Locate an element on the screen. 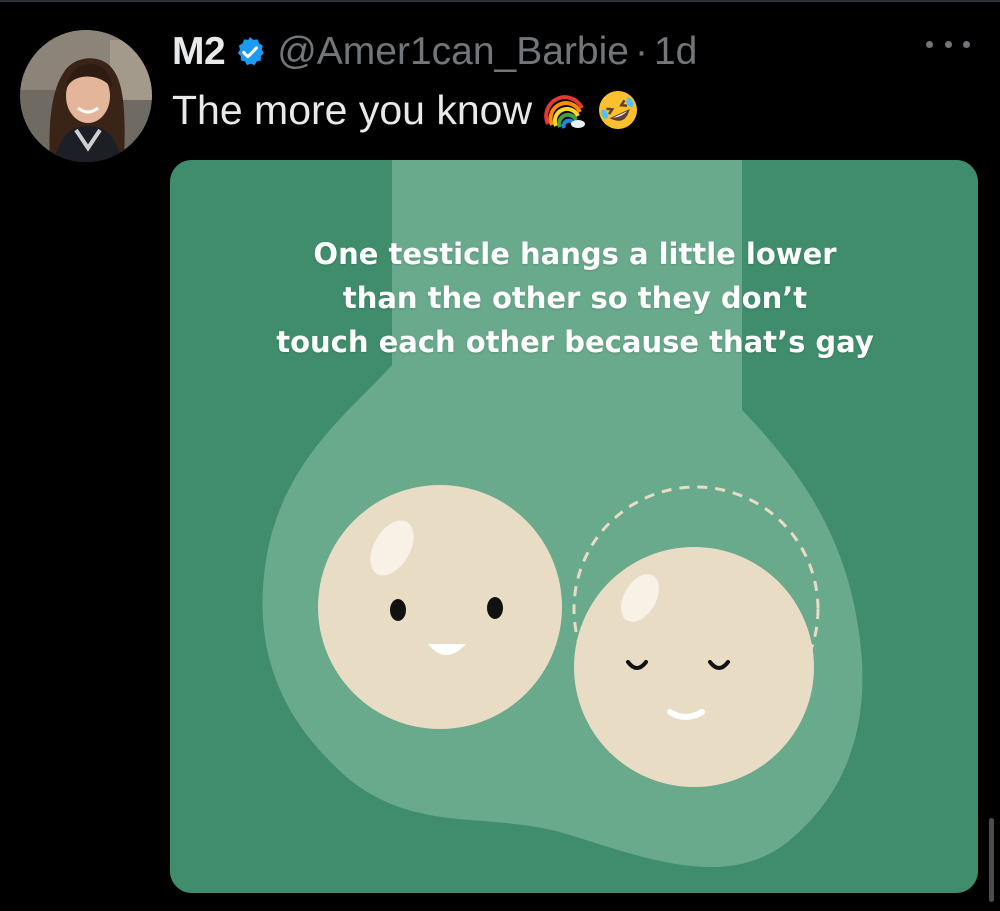 This screenshot has height=911, width=1000. tweet-text: The more you know is located at coordinates (406, 110).